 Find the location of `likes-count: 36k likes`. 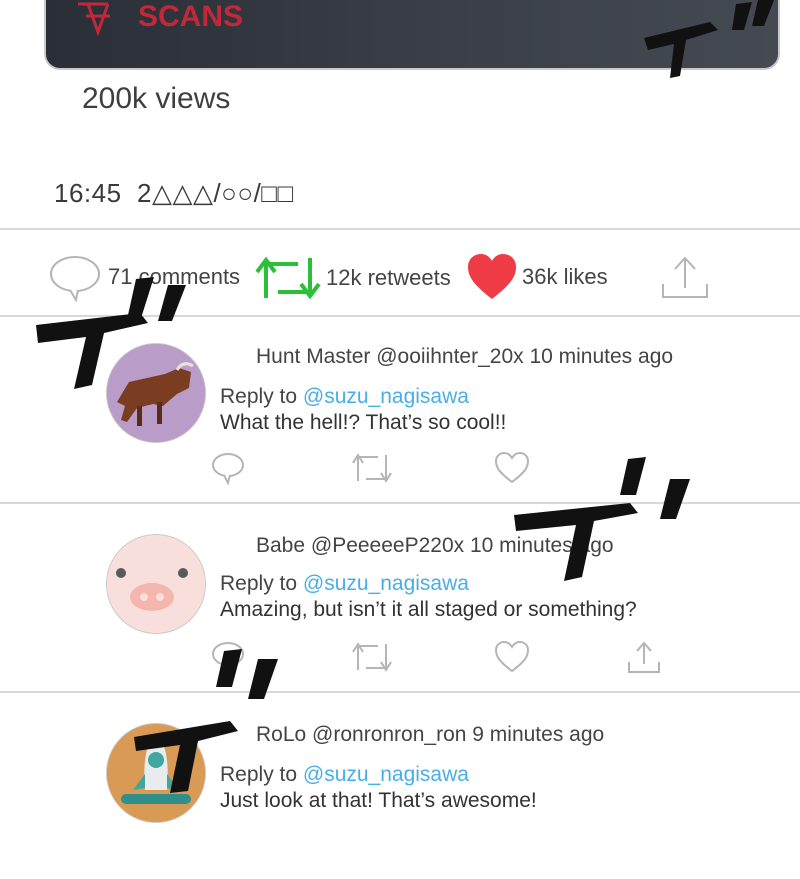

likes-count: 36k likes is located at coordinates (565, 276).